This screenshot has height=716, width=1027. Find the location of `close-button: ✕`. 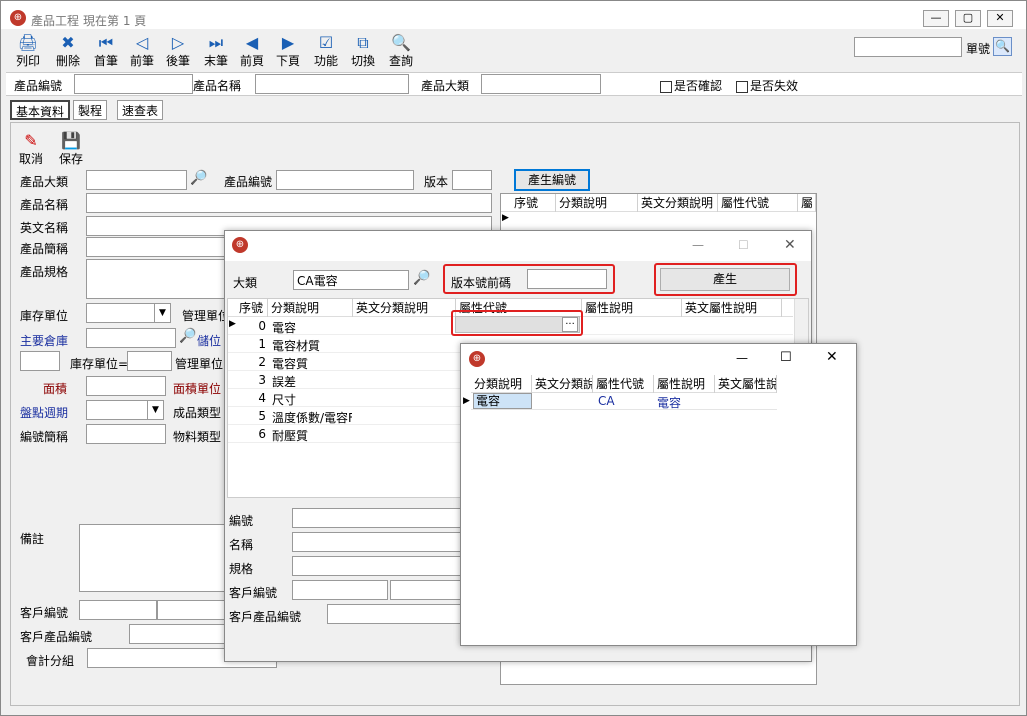

close-button: ✕ is located at coordinates (1000, 18).